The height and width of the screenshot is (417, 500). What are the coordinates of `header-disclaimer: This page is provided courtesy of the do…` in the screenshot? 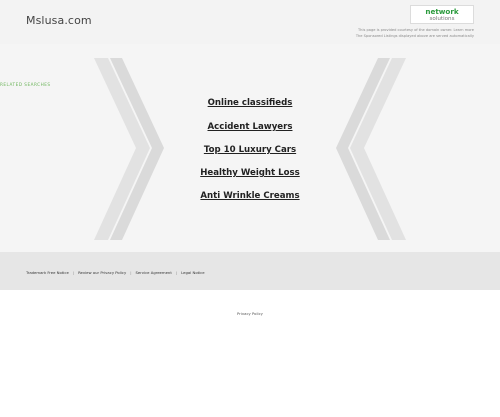 It's located at (404, 33).